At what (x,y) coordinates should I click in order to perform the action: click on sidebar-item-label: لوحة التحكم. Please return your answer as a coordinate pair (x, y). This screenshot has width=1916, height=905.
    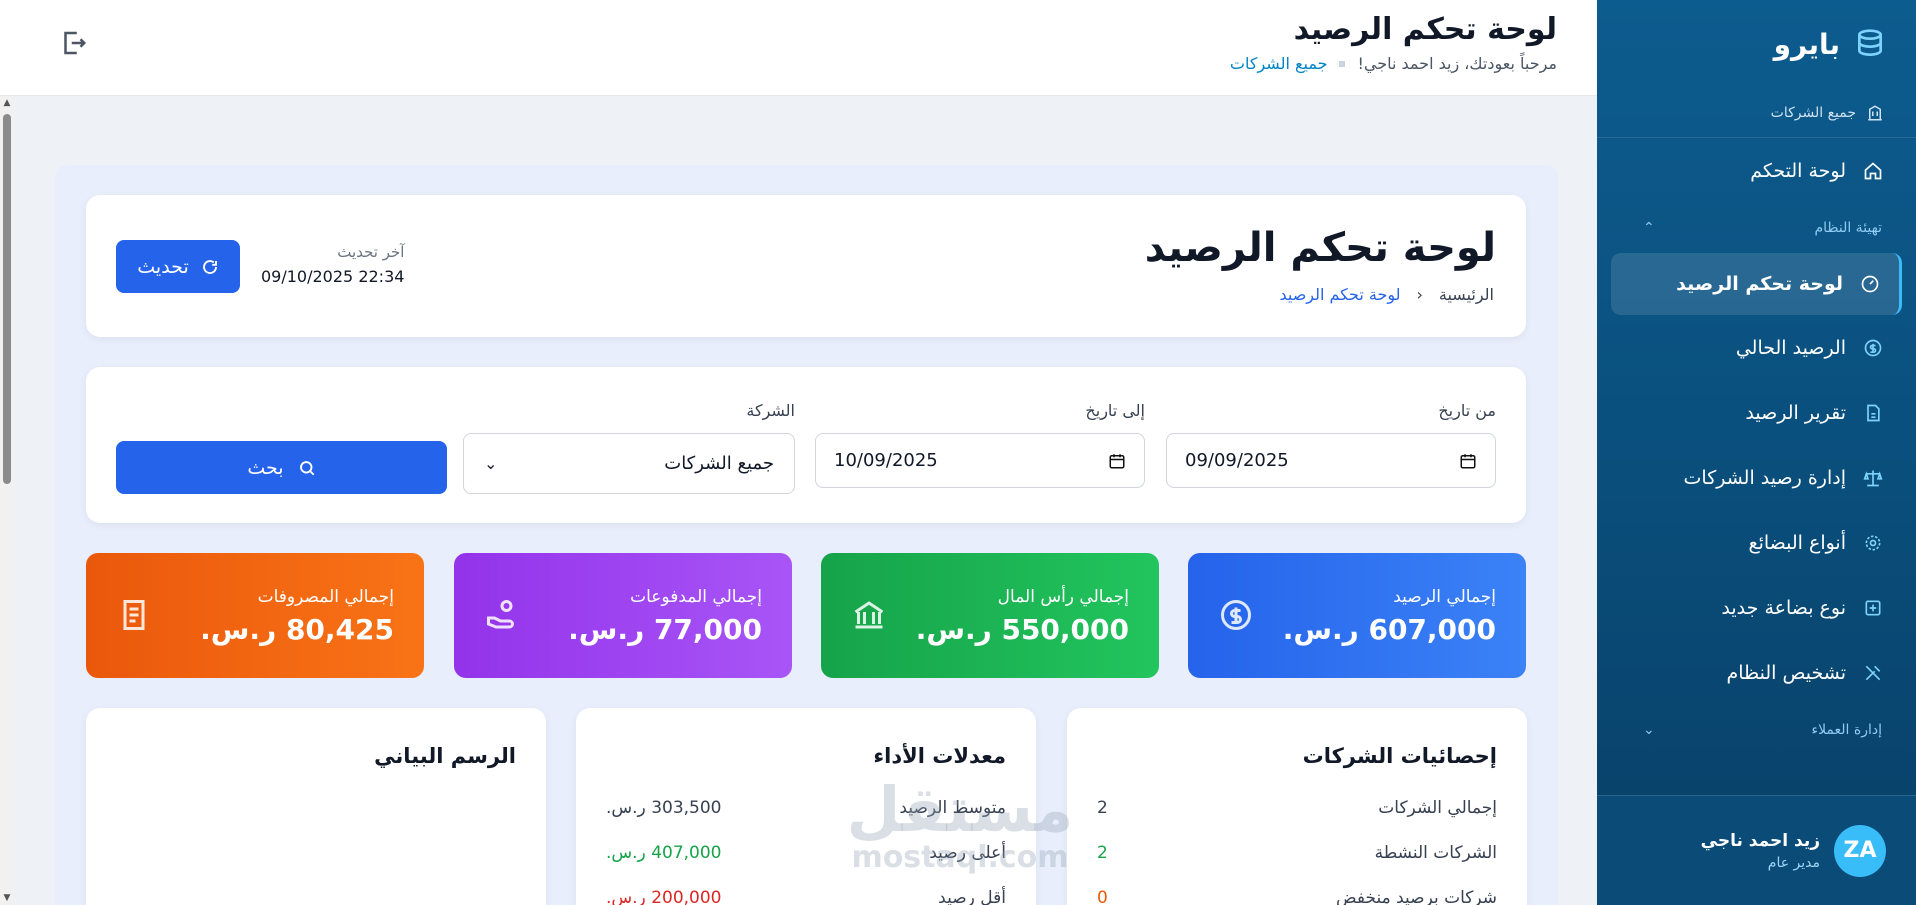
    Looking at the image, I should click on (1798, 170).